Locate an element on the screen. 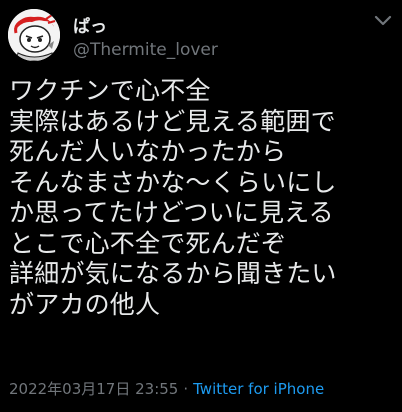 The image size is (402, 412). user-handle: @Thermite_lover is located at coordinates (145, 50).